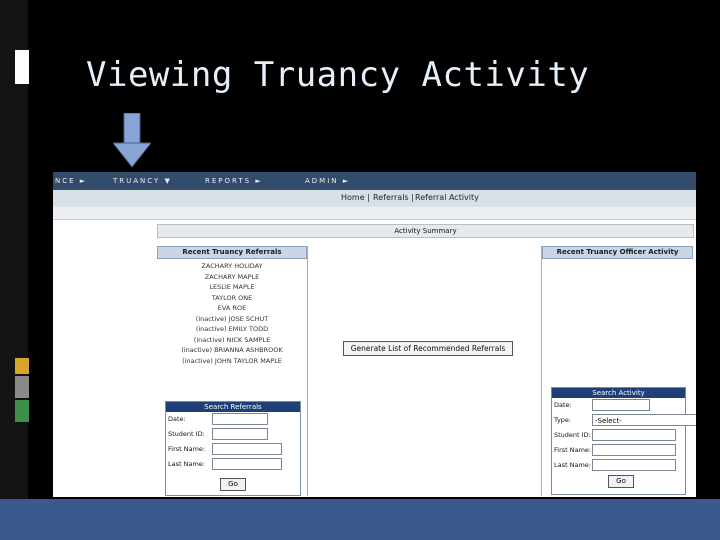  Describe the element at coordinates (360, 519) in the screenshot. I see `slide-footer-band` at that location.